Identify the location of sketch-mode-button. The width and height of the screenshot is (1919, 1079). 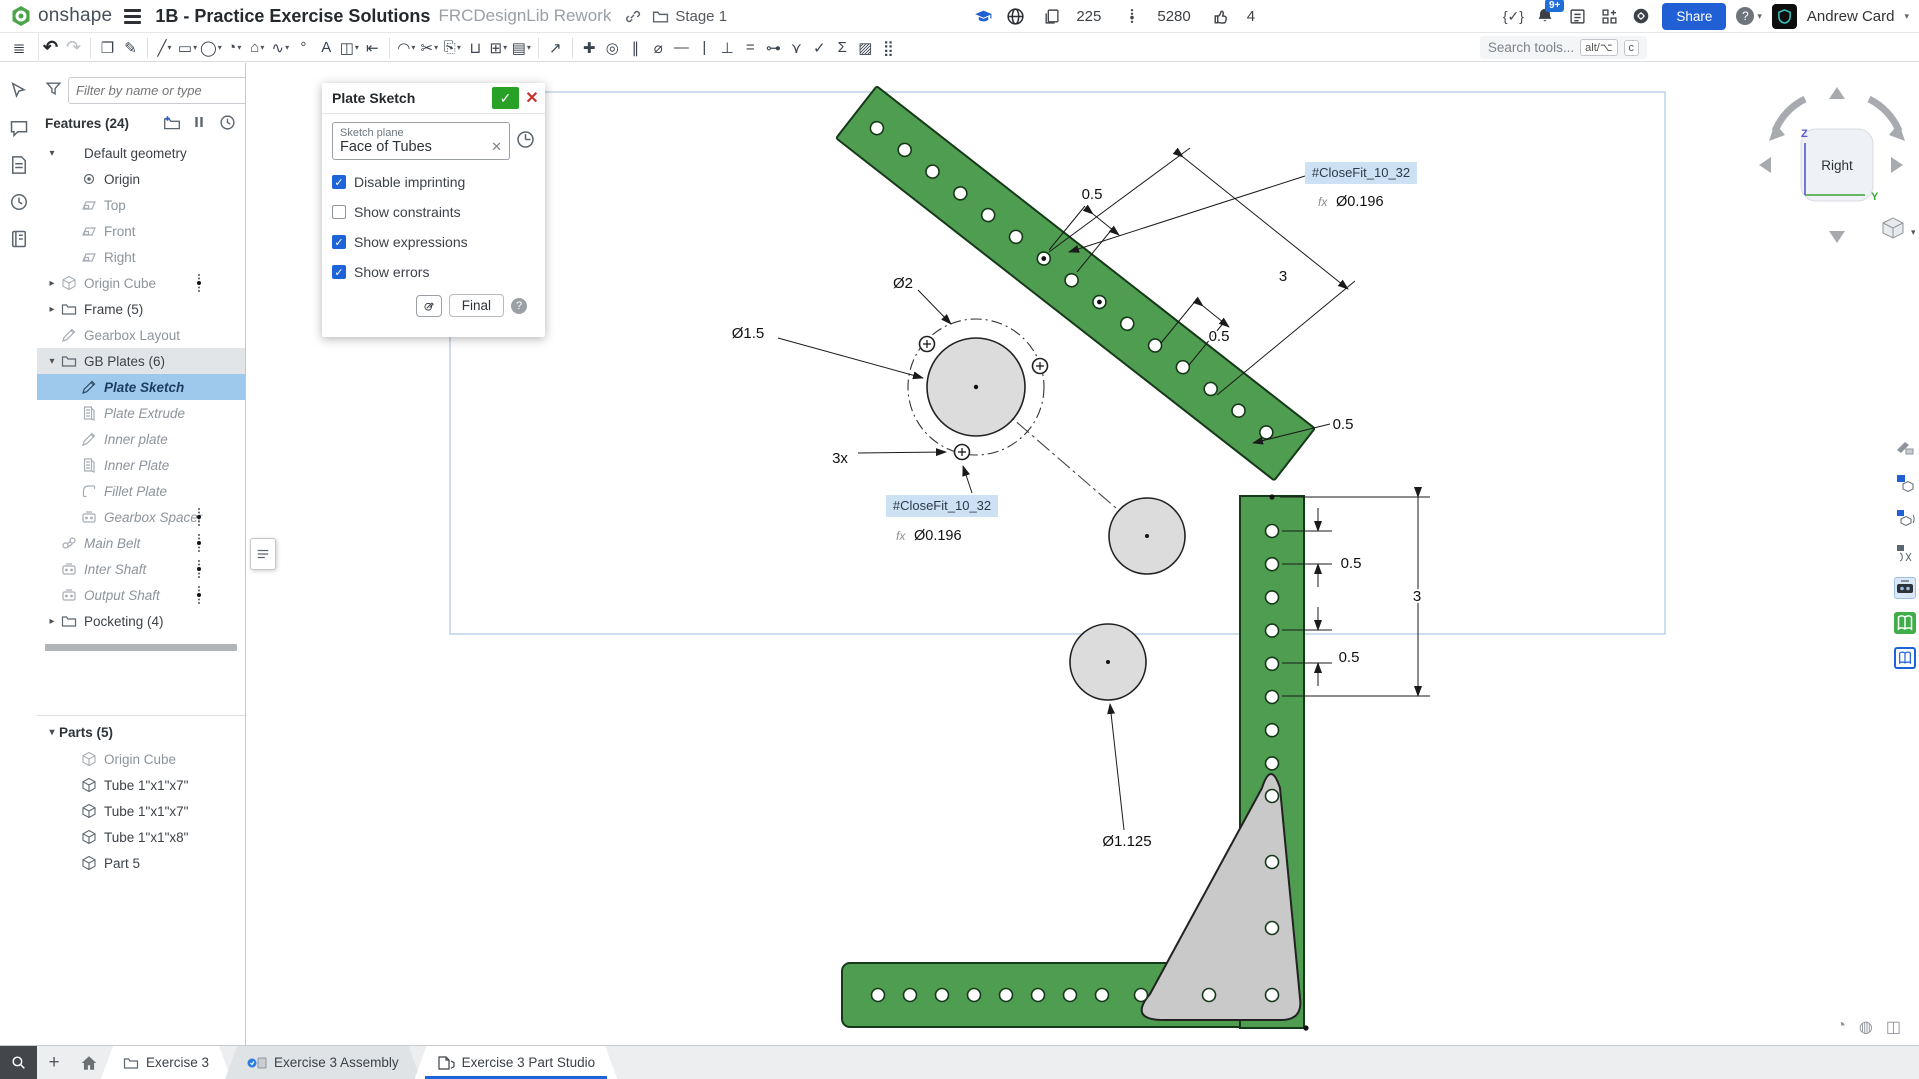
(428, 305).